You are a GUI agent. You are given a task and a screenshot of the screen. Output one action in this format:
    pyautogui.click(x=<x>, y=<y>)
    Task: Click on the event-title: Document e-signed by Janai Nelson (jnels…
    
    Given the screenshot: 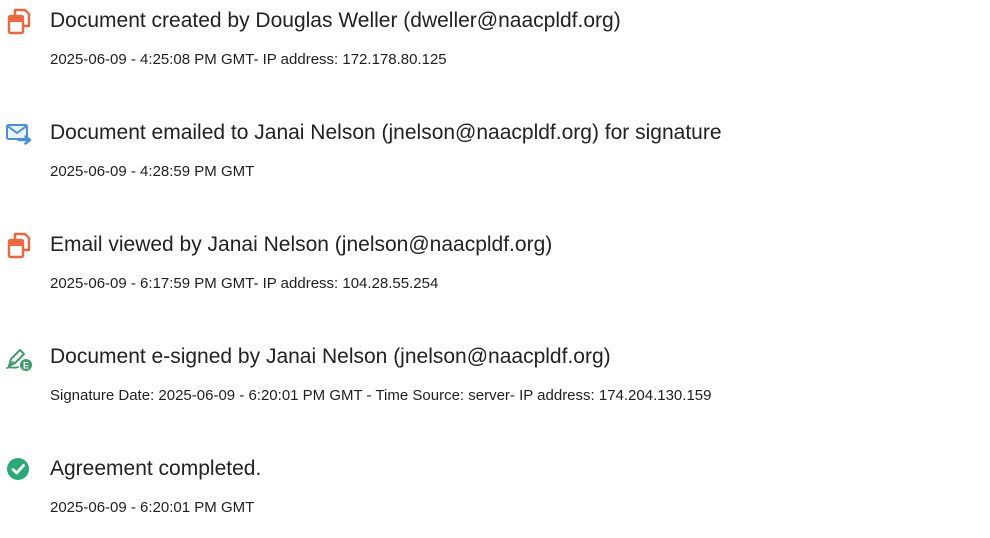 What is the action you would take?
    pyautogui.click(x=330, y=356)
    